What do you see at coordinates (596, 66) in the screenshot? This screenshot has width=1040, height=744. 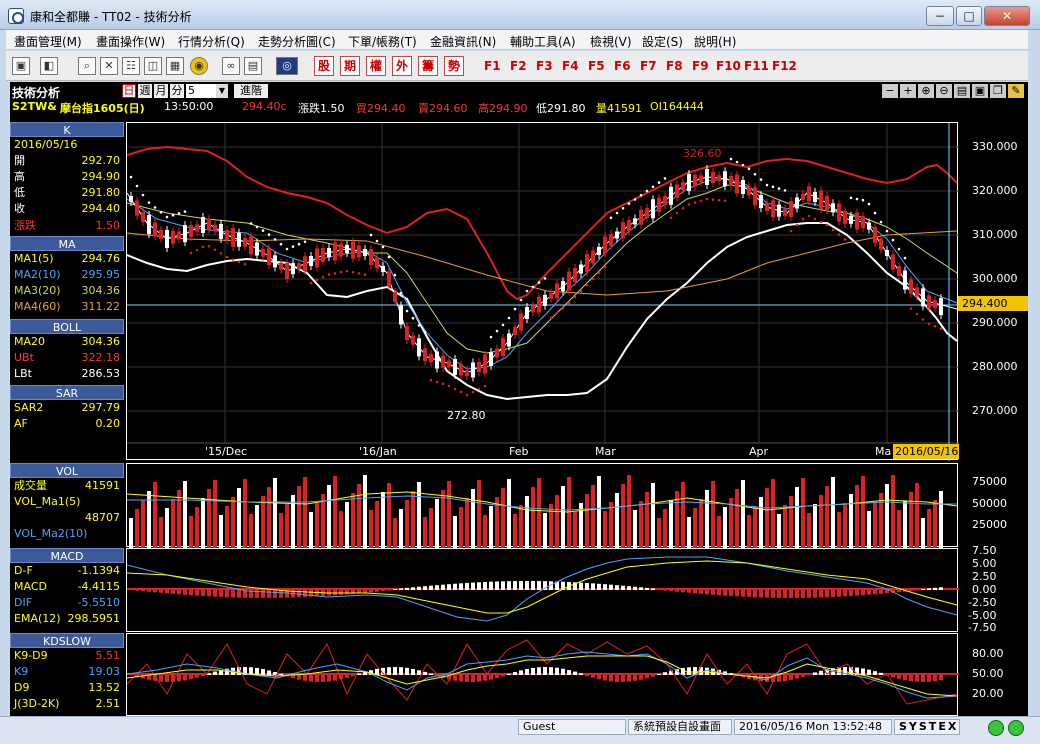 I see `fkey-f5: F5` at bounding box center [596, 66].